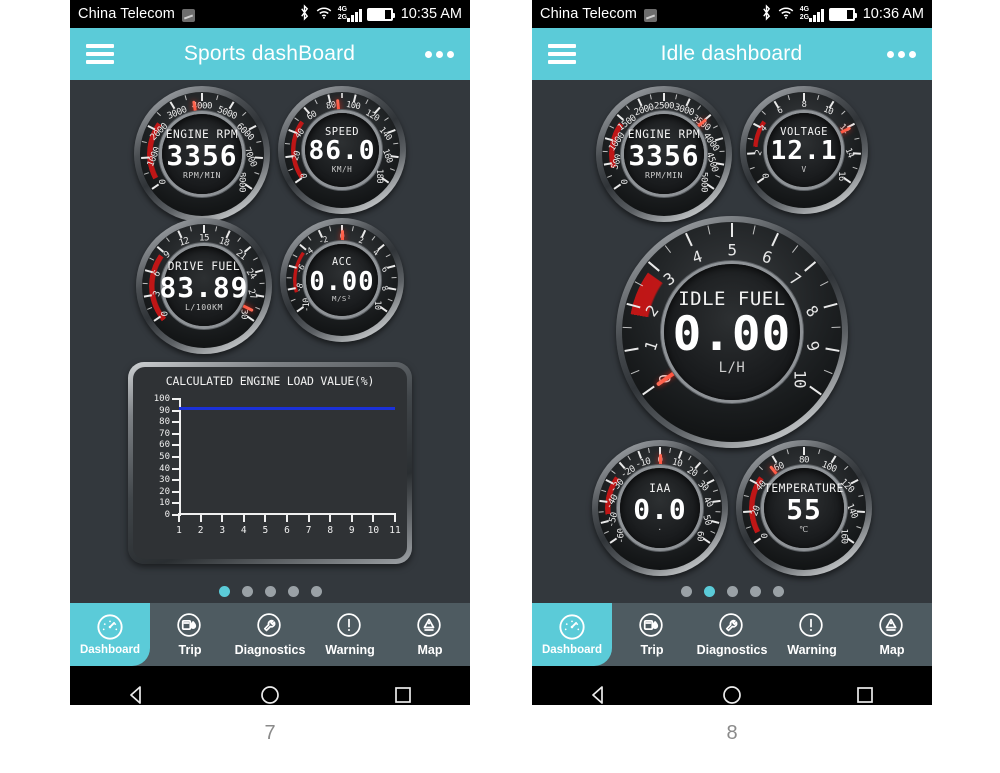 The image size is (1000, 773). I want to click on fuel-pump-icon, so click(190, 626).